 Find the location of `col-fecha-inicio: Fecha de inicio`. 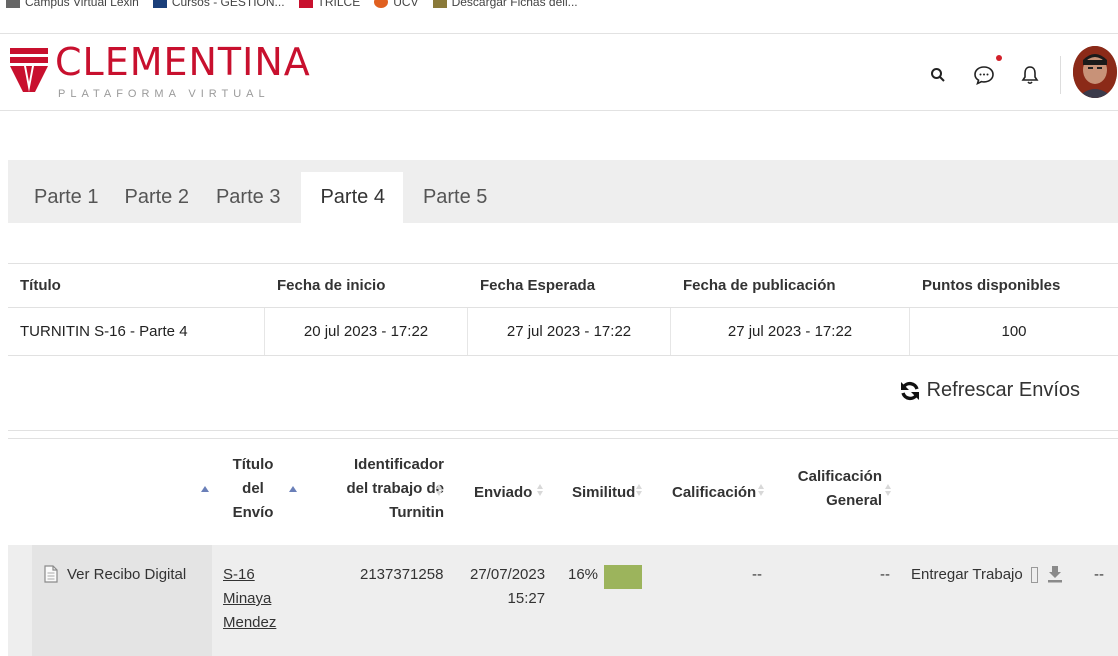

col-fecha-inicio: Fecha de inicio is located at coordinates (331, 285).